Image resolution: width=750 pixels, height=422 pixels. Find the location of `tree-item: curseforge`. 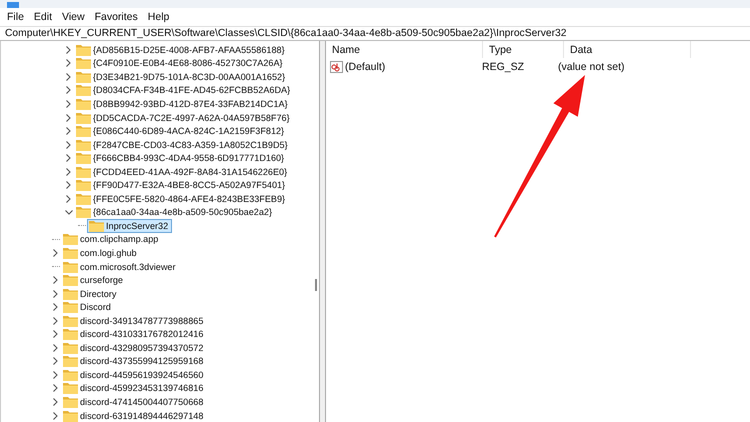

tree-item: curseforge is located at coordinates (94, 280).